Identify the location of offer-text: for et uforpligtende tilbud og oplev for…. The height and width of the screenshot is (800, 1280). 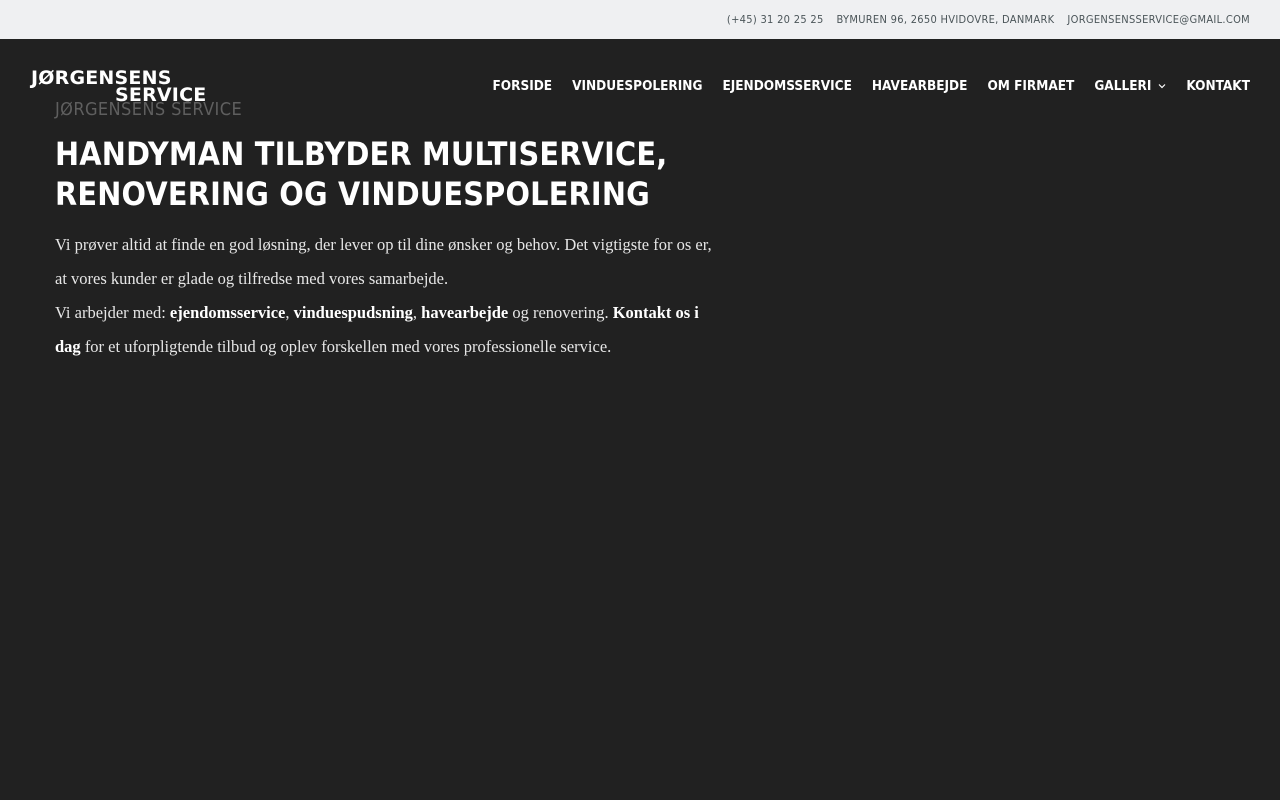
(346, 346).